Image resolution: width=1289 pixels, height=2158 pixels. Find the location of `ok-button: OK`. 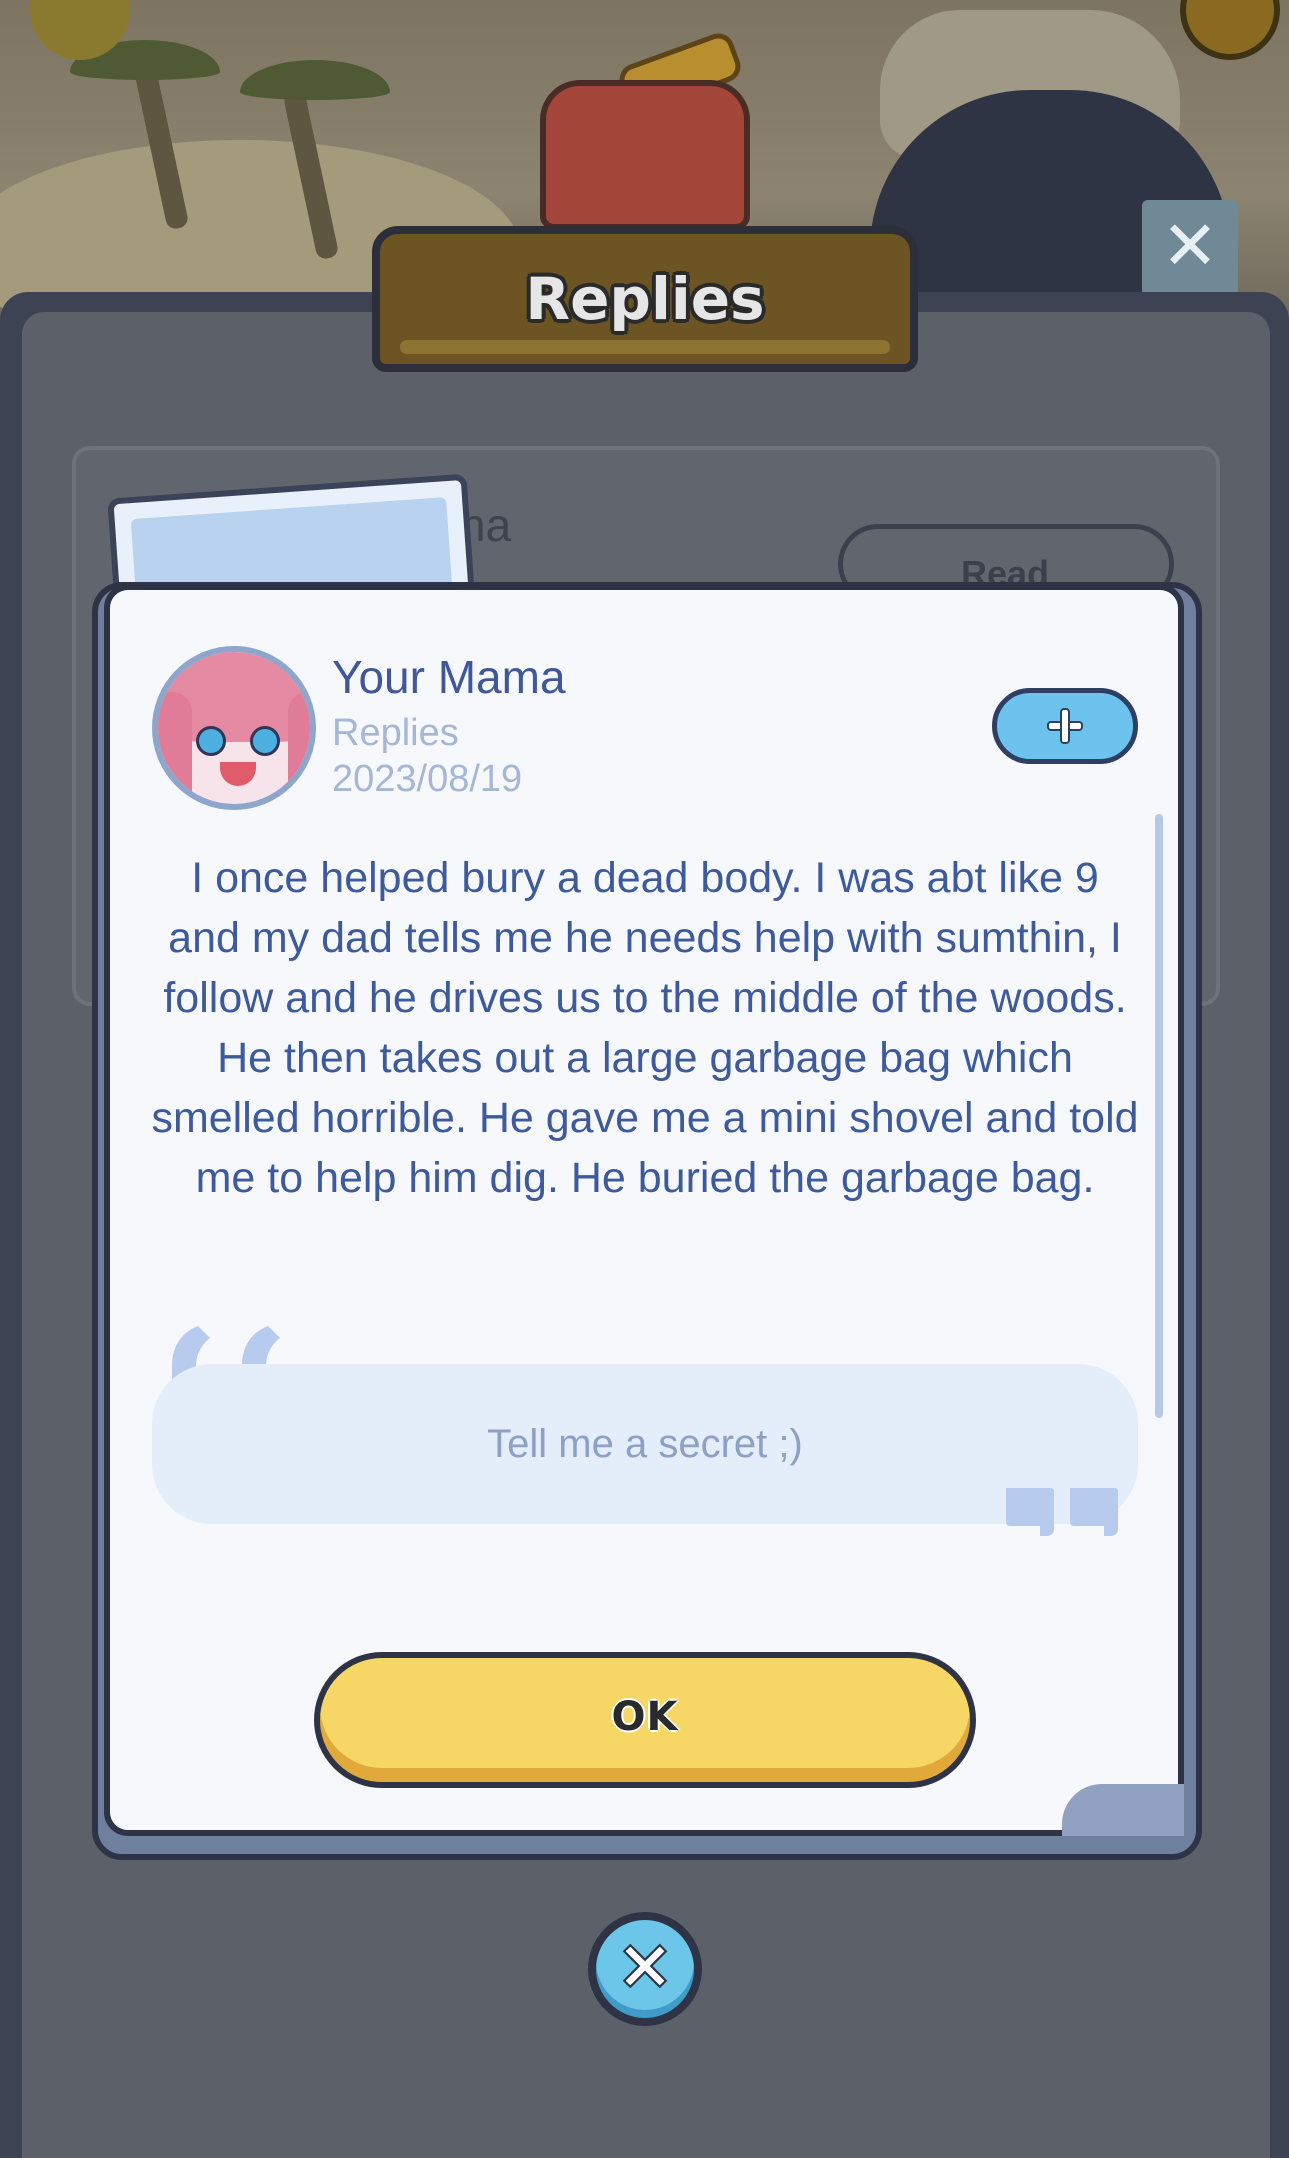

ok-button: OK is located at coordinates (645, 1720).